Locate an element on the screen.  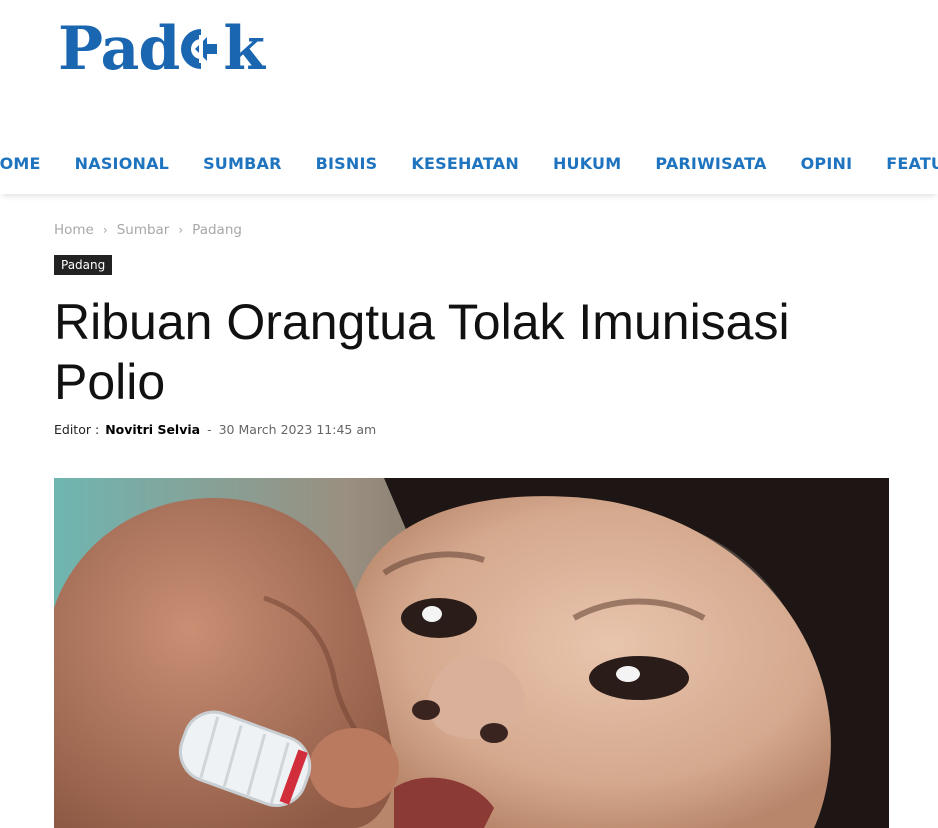
nav-item-pariwisata: PARIWISATA is located at coordinates (710, 163).